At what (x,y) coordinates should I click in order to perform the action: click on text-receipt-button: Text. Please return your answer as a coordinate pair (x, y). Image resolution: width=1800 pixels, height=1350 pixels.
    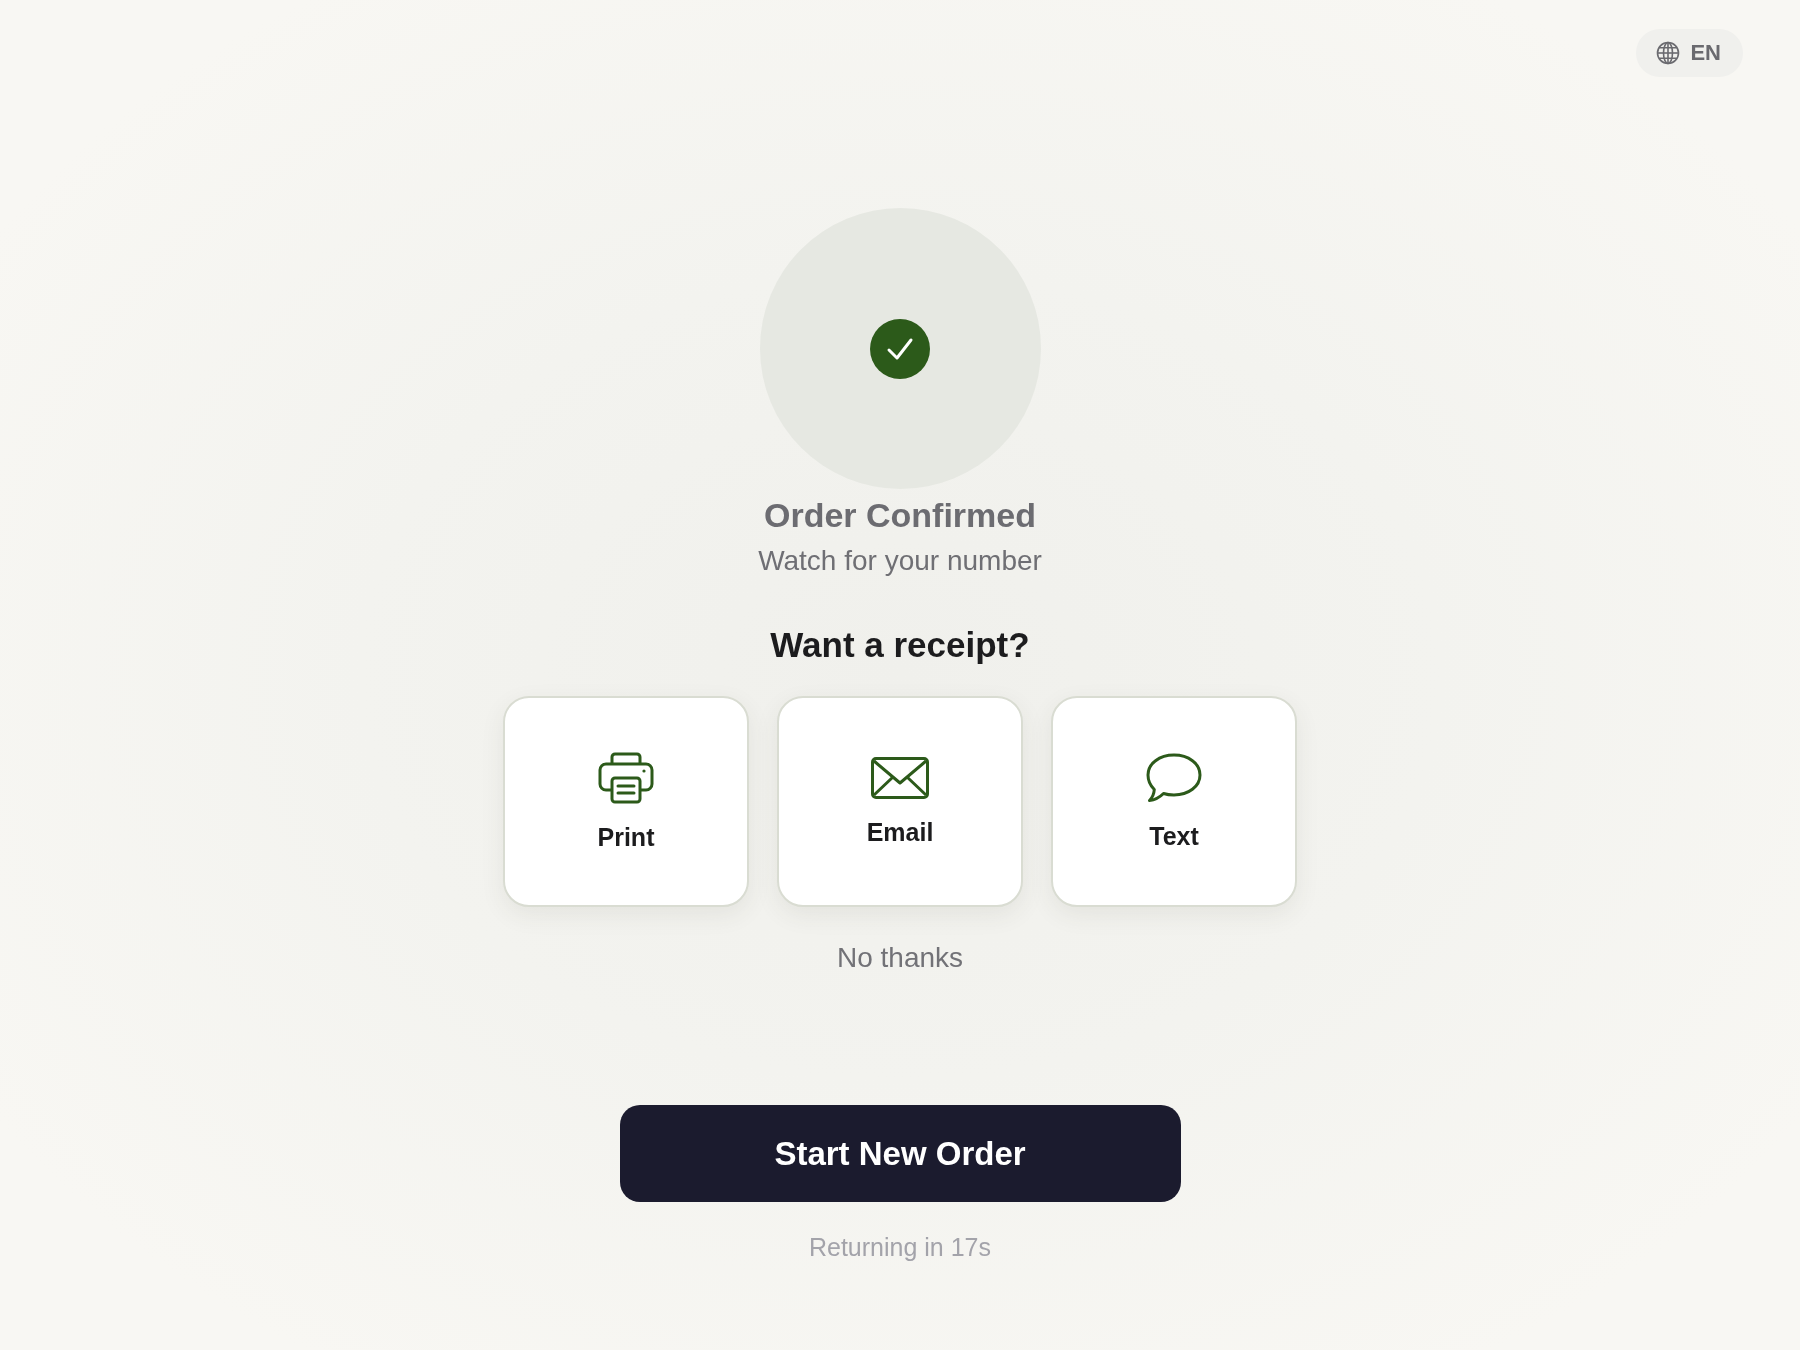
    Looking at the image, I should click on (1174, 801).